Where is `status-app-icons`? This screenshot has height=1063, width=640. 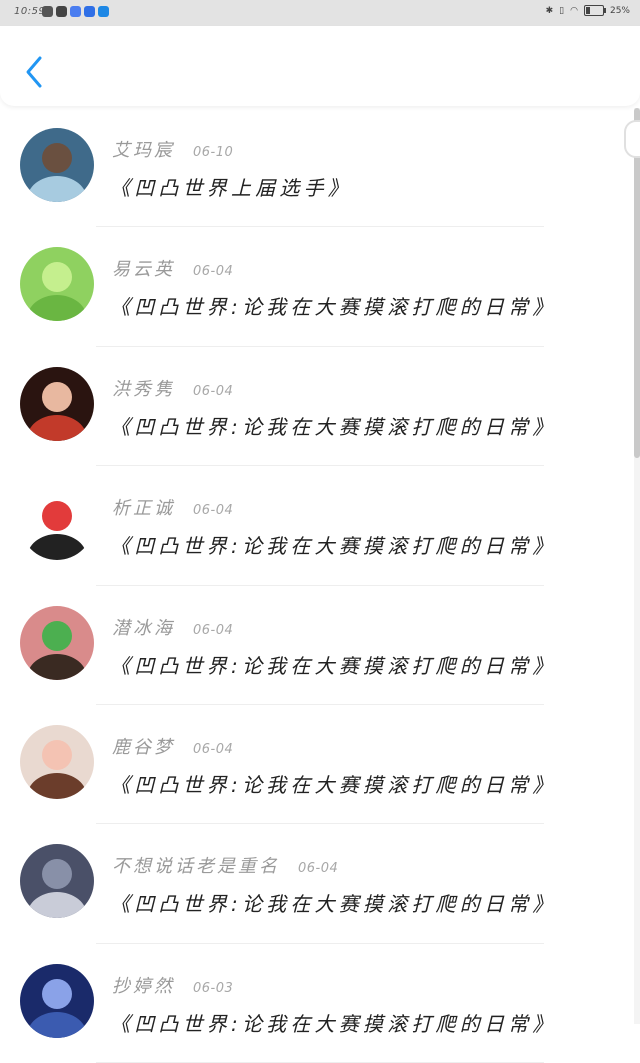
status-app-icons is located at coordinates (75, 11).